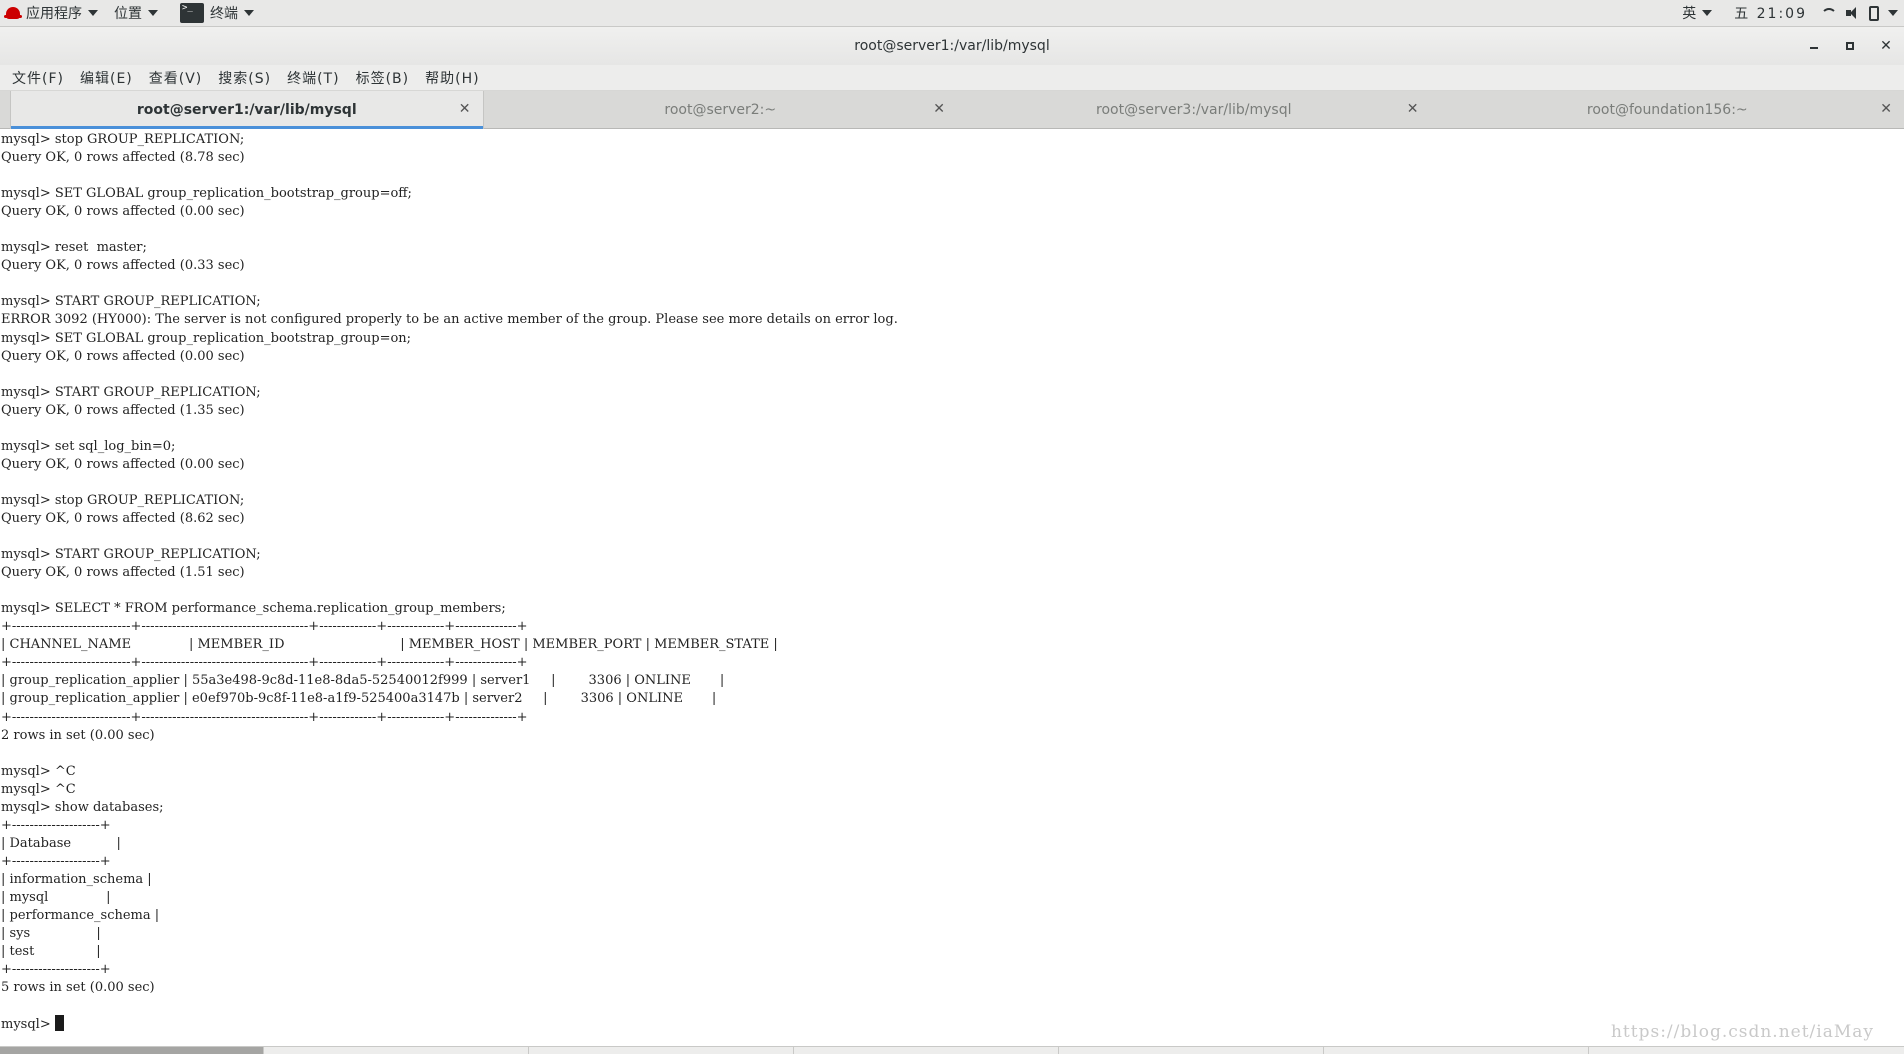  What do you see at coordinates (61, 843) in the screenshot?
I see `terminal-line: | Database |` at bounding box center [61, 843].